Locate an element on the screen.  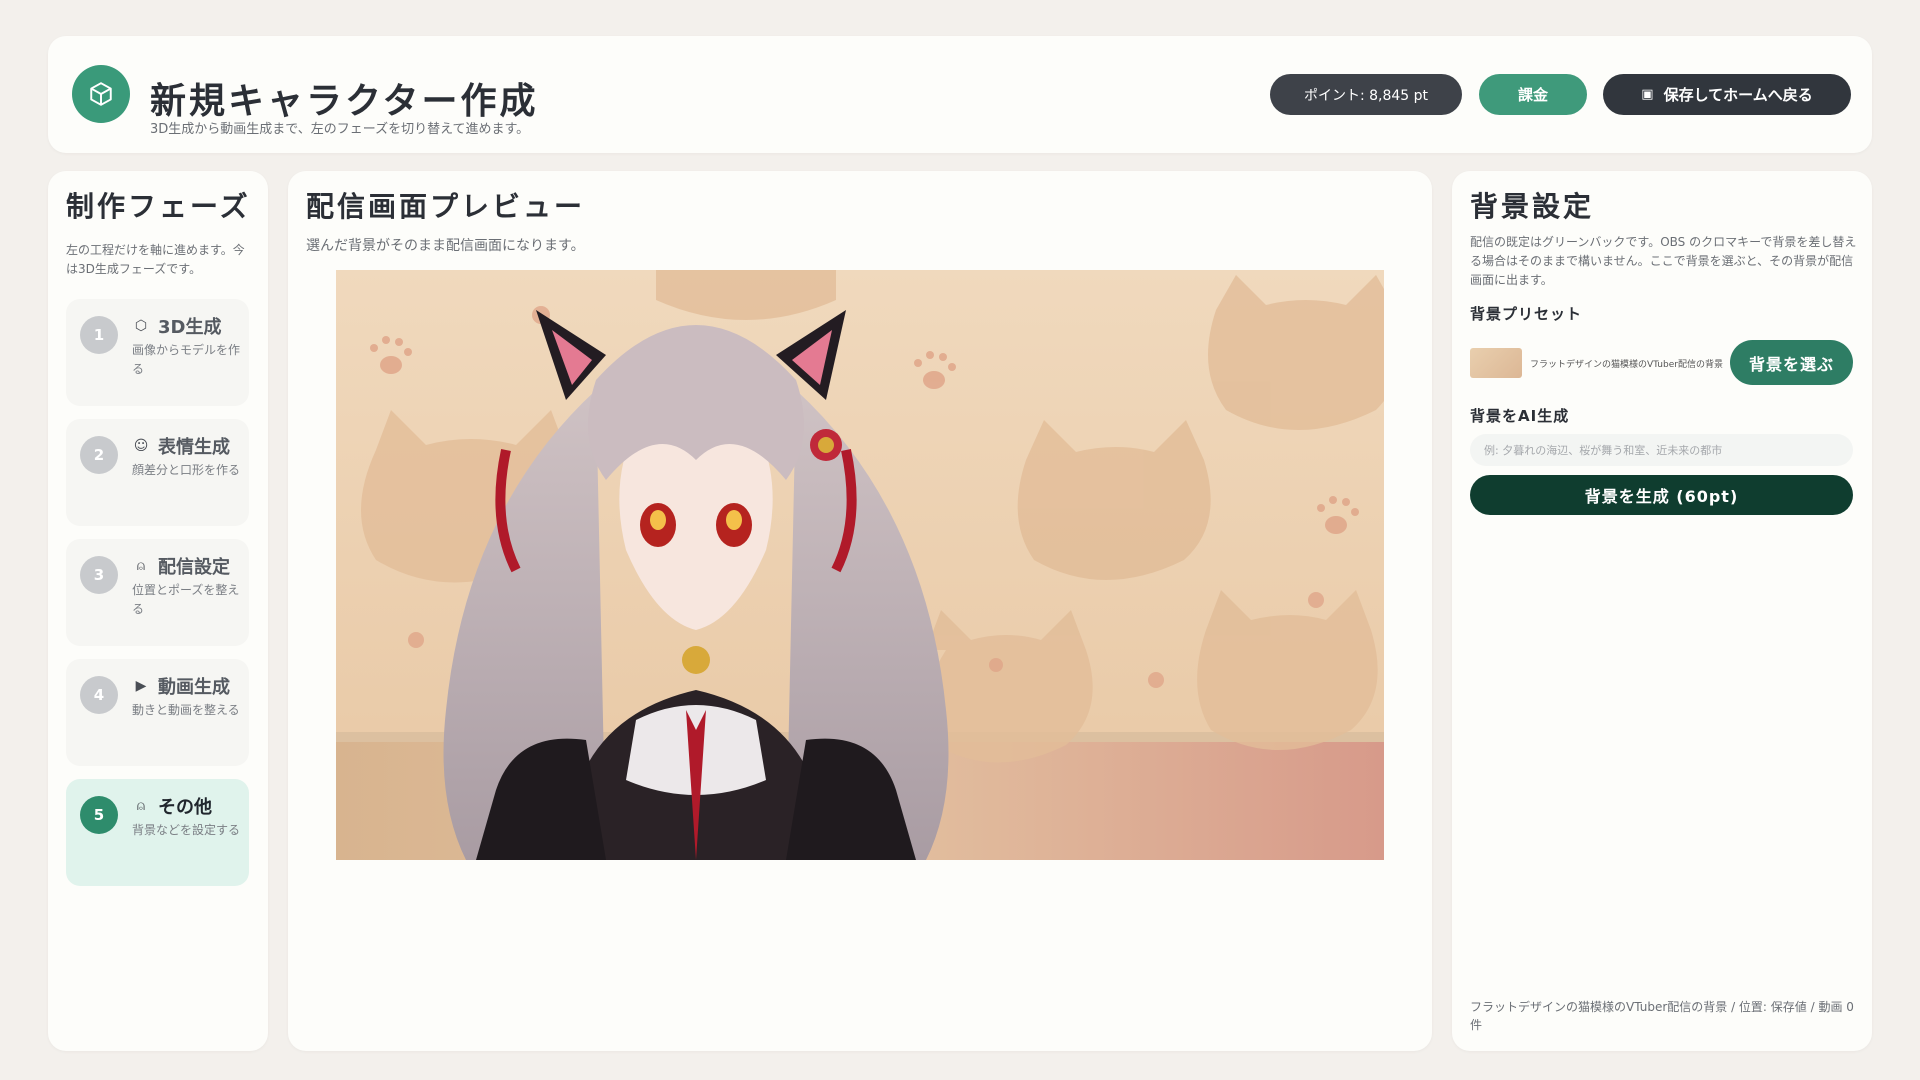
phase-card-2: 2 ☺ 表情生成顔差分と口形を作る is located at coordinates (157, 472).